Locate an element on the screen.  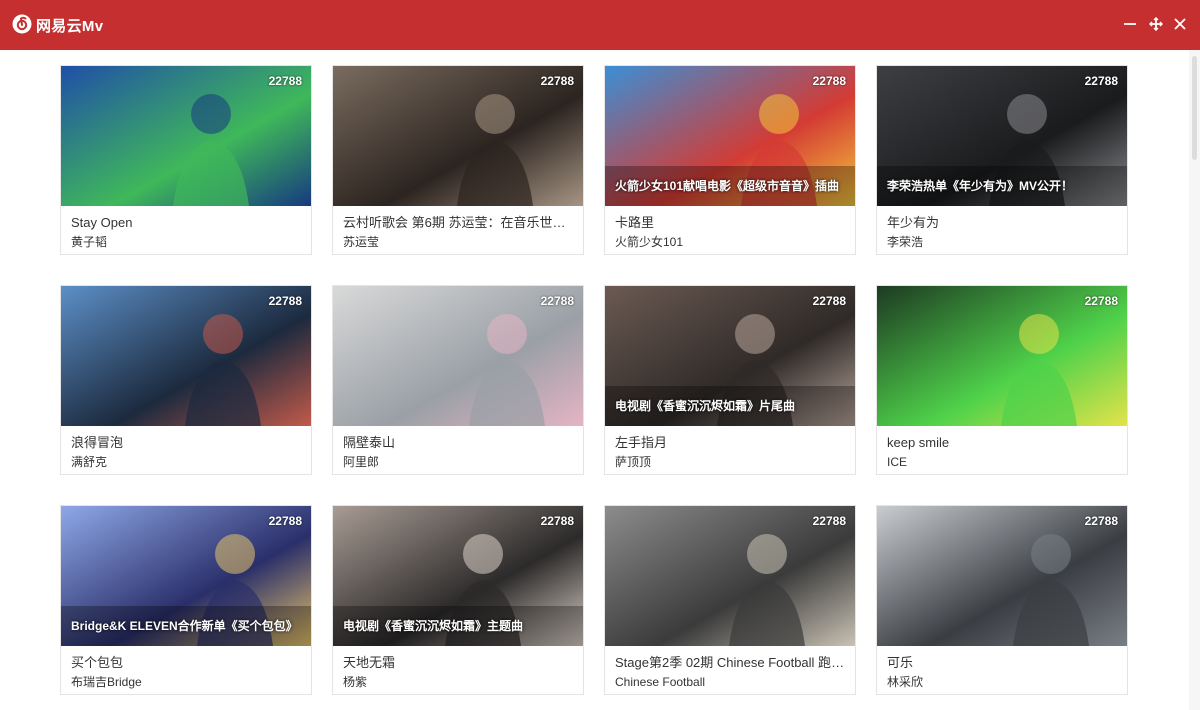
mv-title: 年少有为 is located at coordinates (1002, 222).